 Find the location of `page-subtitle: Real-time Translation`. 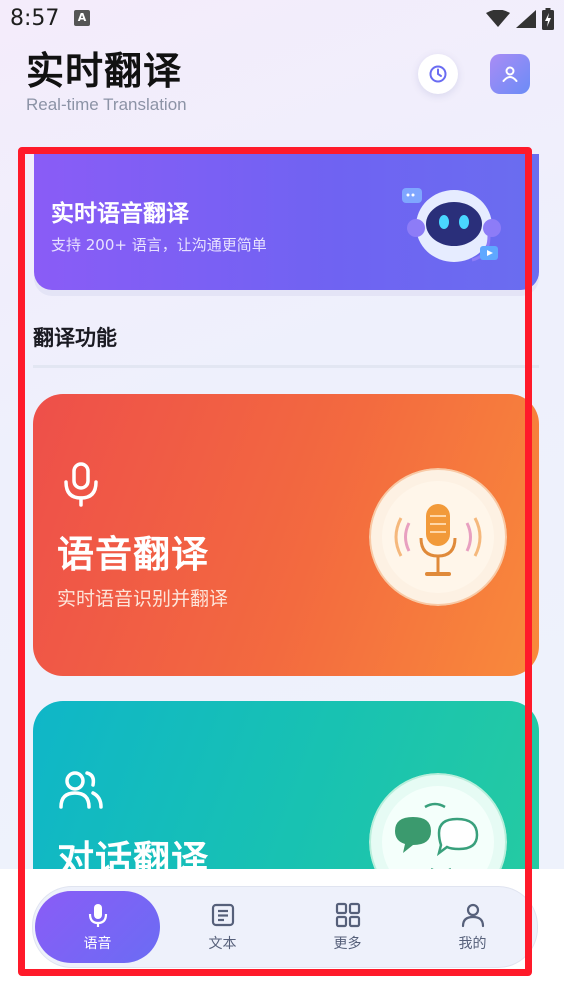

page-subtitle: Real-time Translation is located at coordinates (106, 104).